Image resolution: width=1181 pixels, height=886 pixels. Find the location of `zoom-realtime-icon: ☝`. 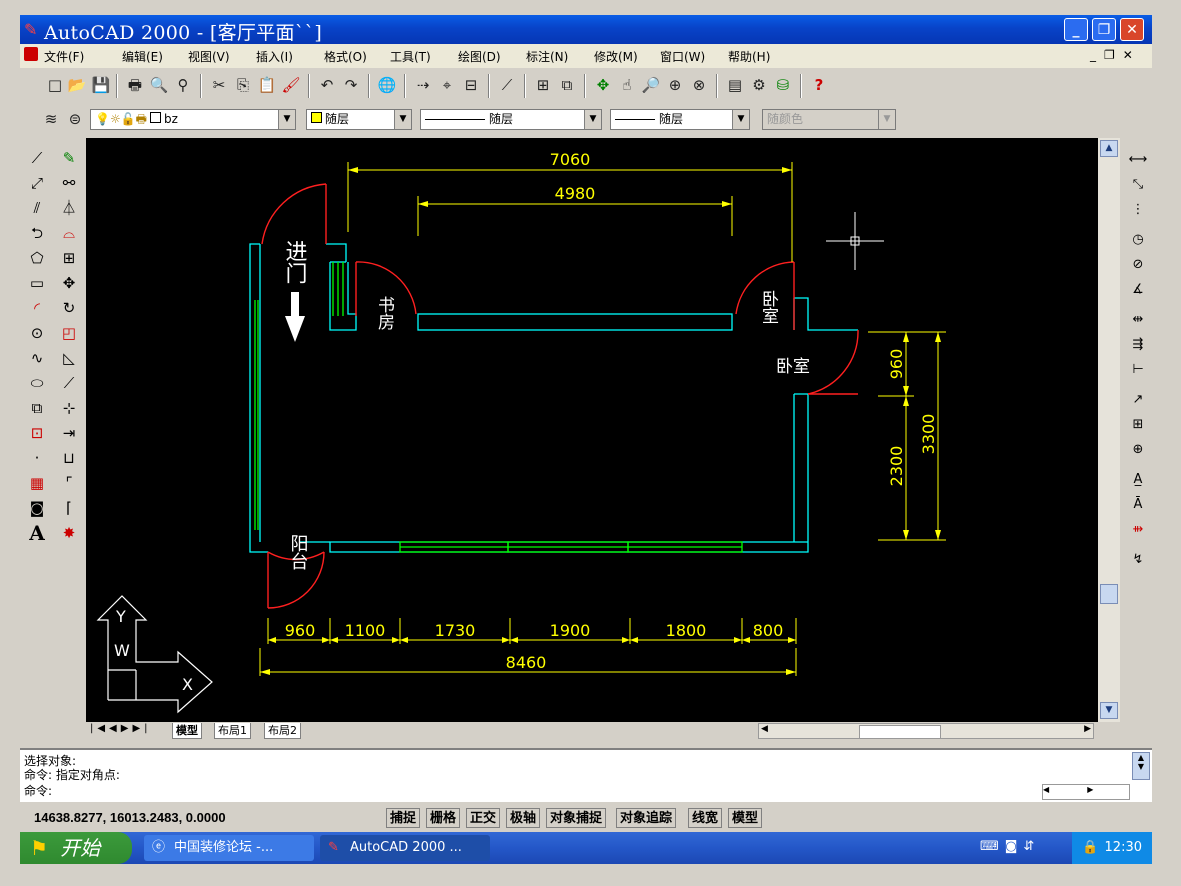

zoom-realtime-icon: ☝ is located at coordinates (627, 85).